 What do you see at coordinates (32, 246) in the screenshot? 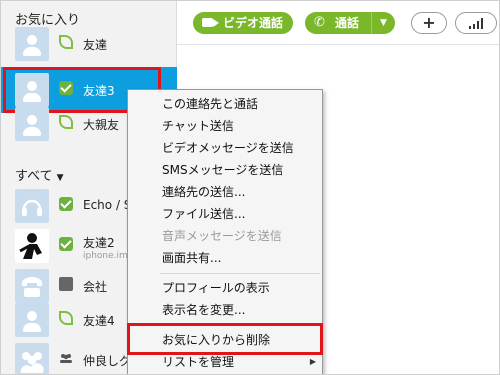
I see `photo-avatar-icon` at bounding box center [32, 246].